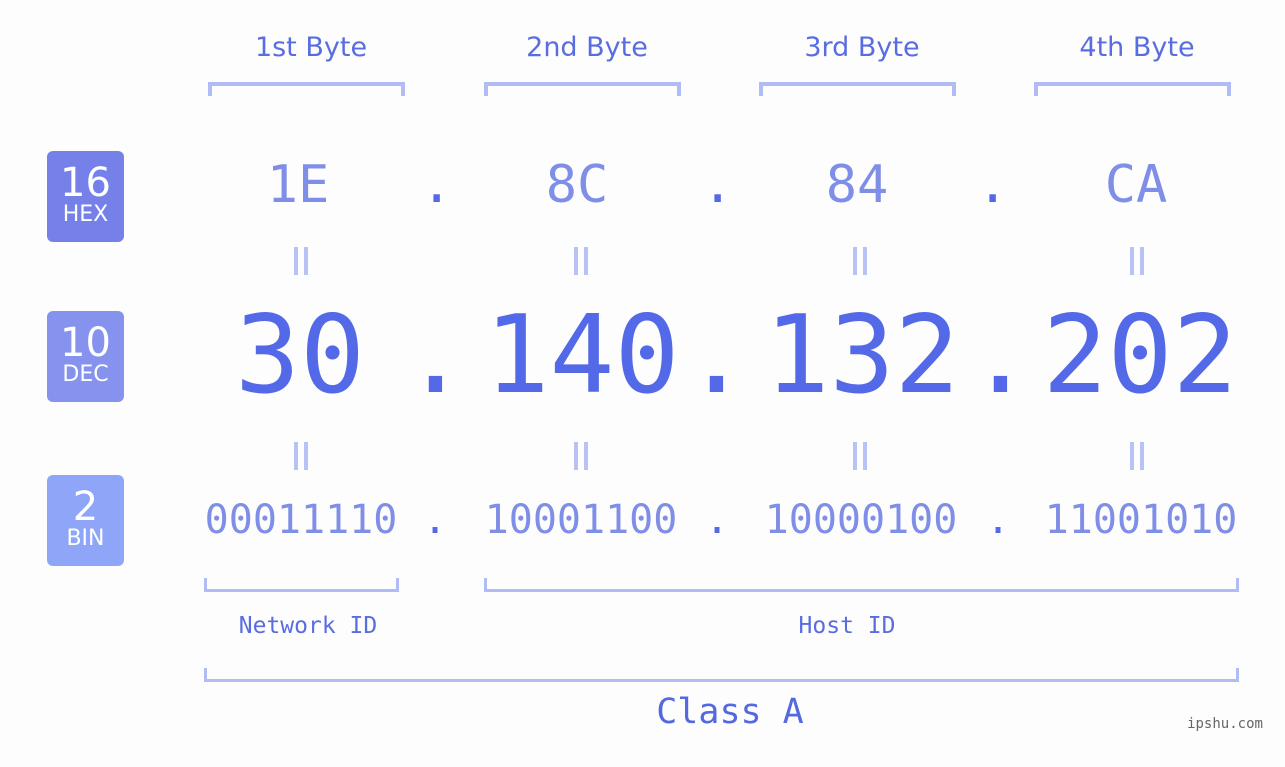 This screenshot has width=1285, height=767. I want to click on hex-byte-4: CA, so click(1136, 185).